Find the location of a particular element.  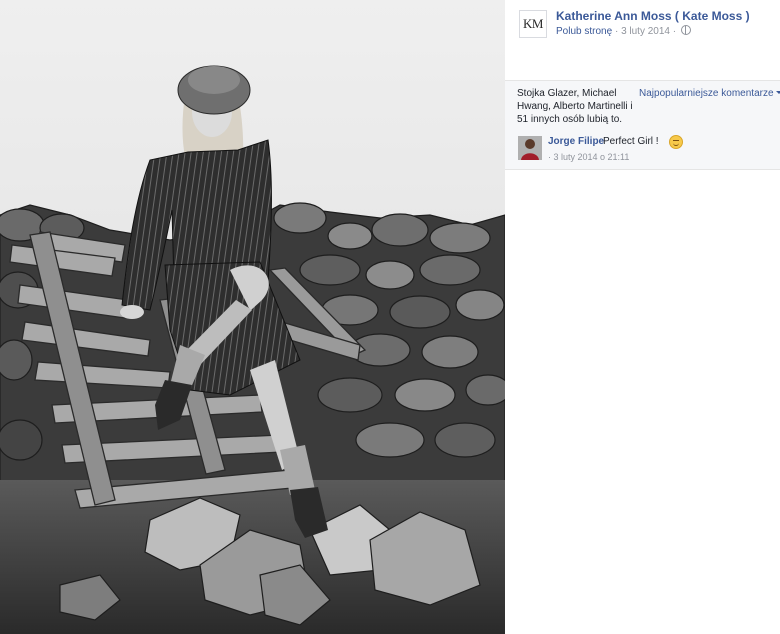

caret-down-icon is located at coordinates (777, 92).